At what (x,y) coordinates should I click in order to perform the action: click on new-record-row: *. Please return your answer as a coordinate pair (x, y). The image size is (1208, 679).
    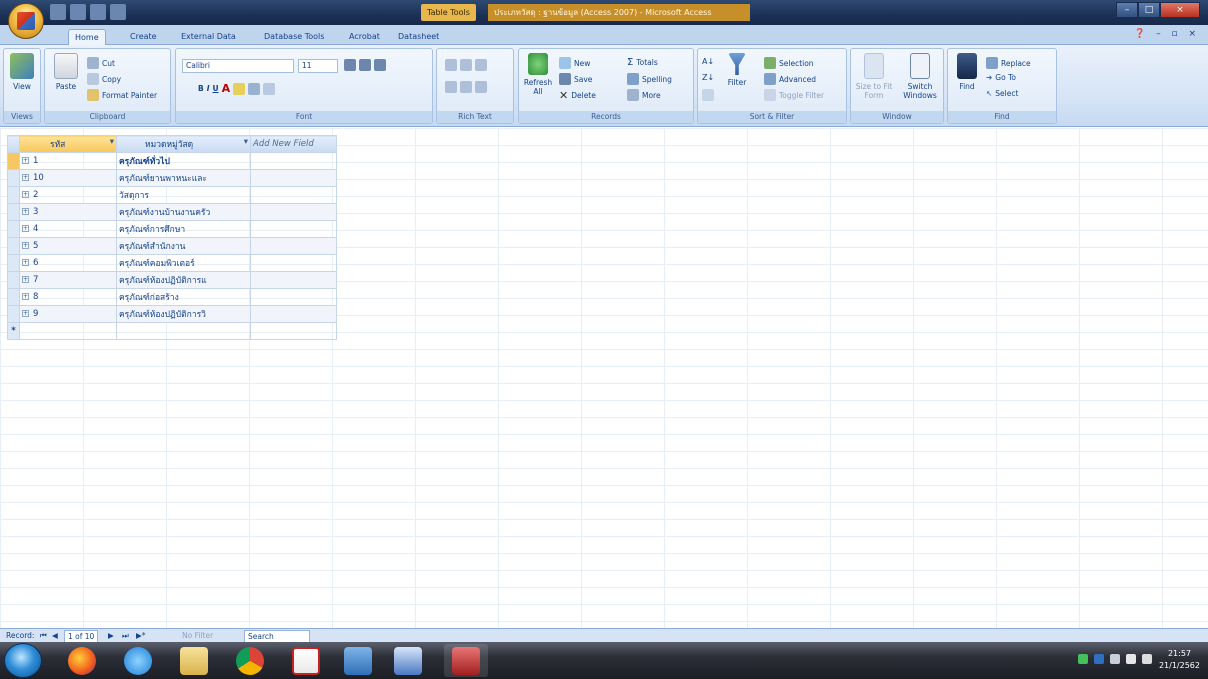
    Looking at the image, I should click on (172, 331).